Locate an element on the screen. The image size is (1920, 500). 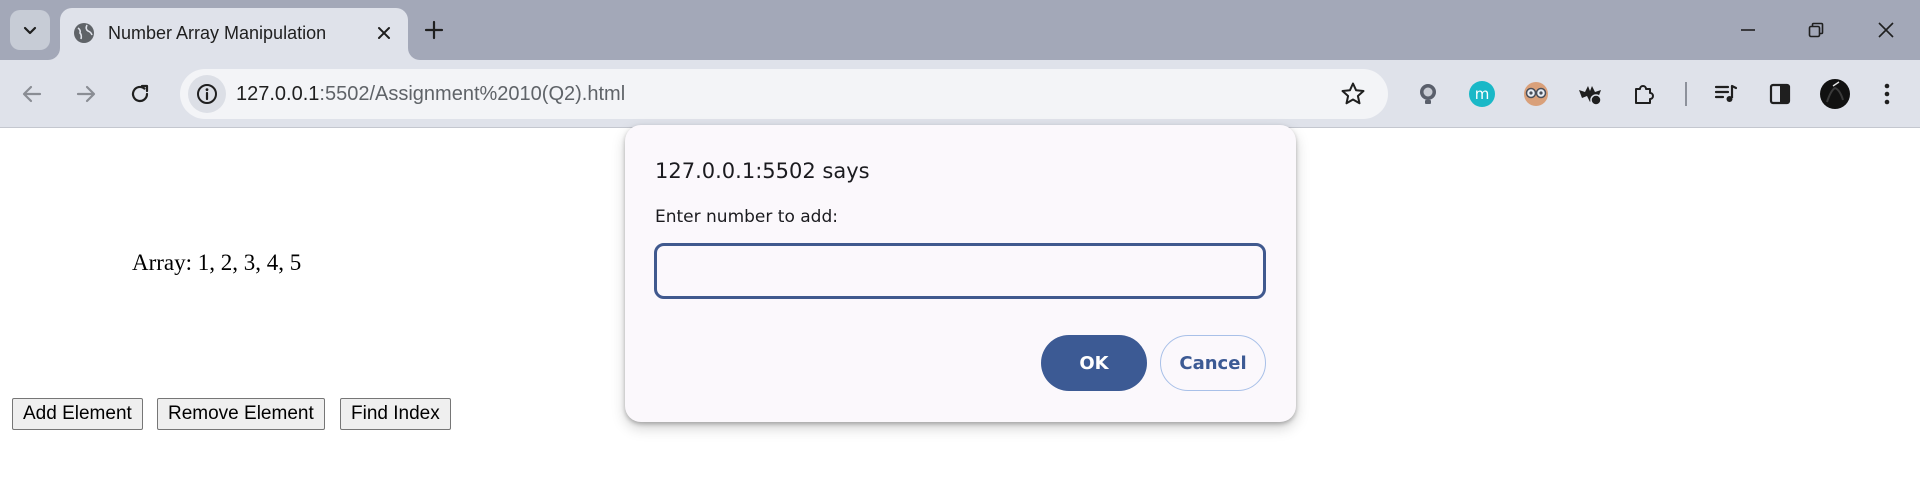
avatar-icon is located at coordinates (1835, 94).